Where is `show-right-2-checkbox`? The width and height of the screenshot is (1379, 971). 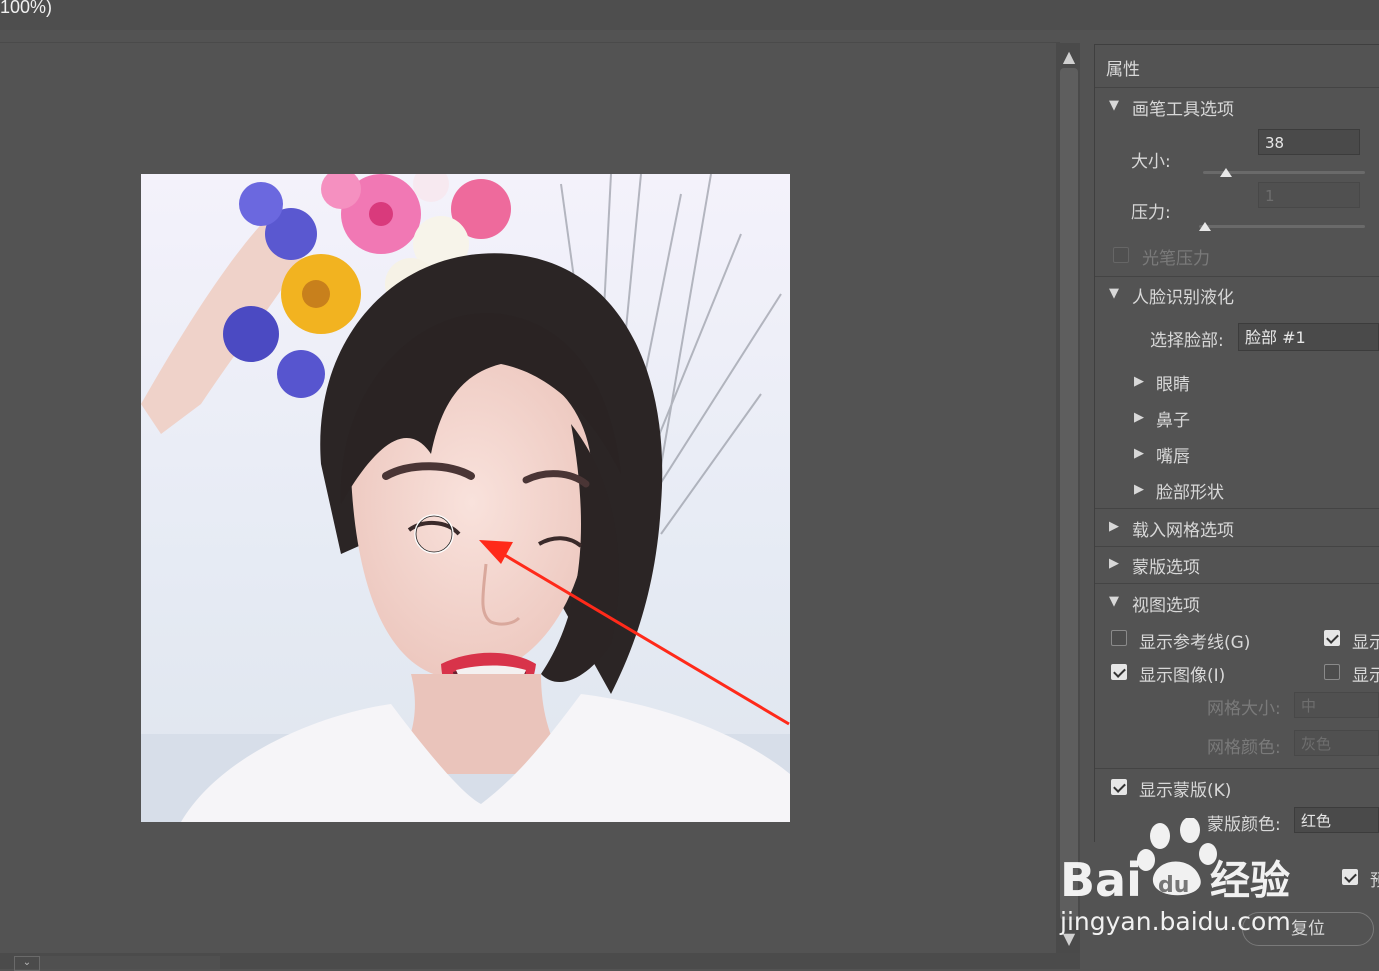 show-right-2-checkbox is located at coordinates (1332, 672).